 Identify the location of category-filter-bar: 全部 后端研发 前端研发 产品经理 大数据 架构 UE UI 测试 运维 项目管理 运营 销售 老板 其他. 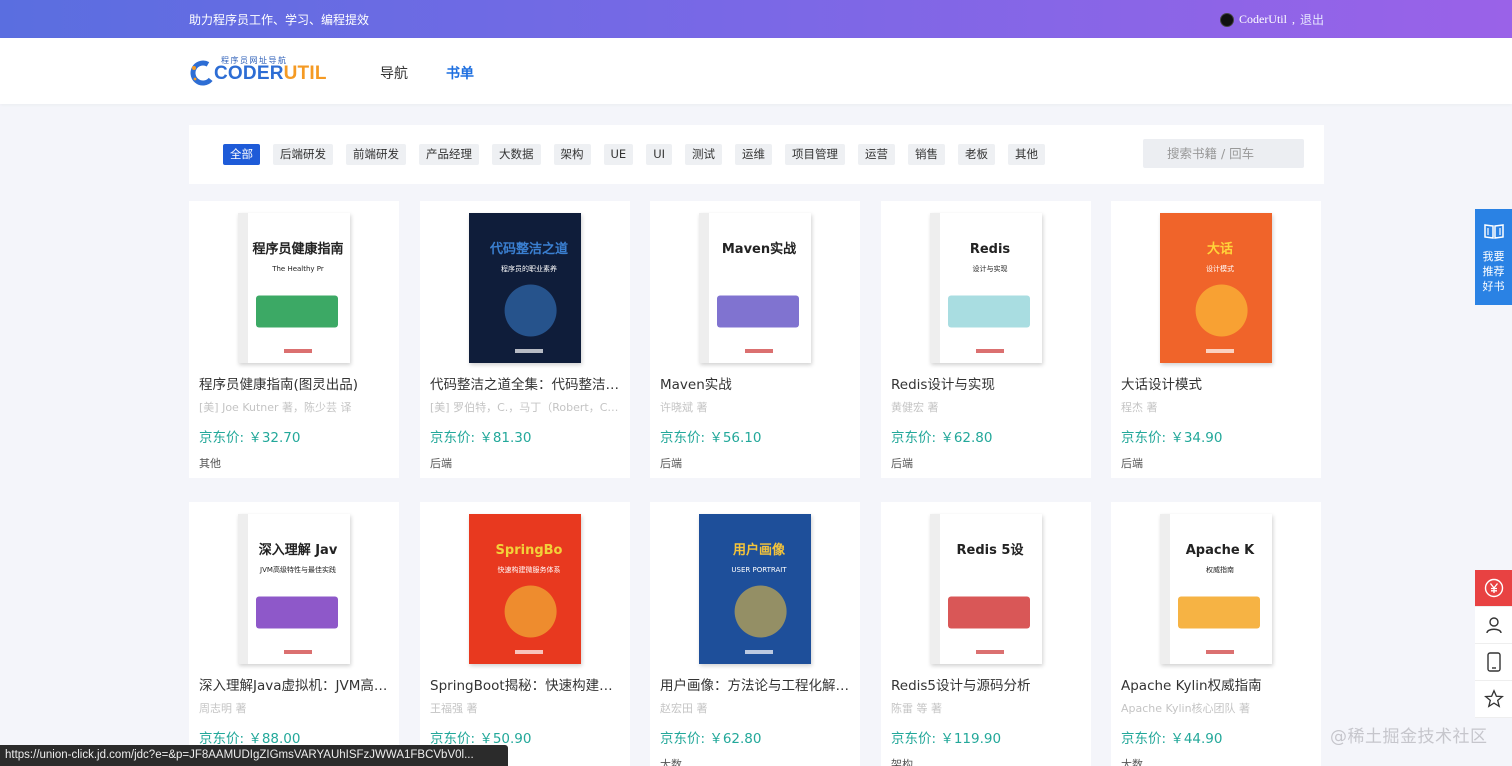
(756, 154).